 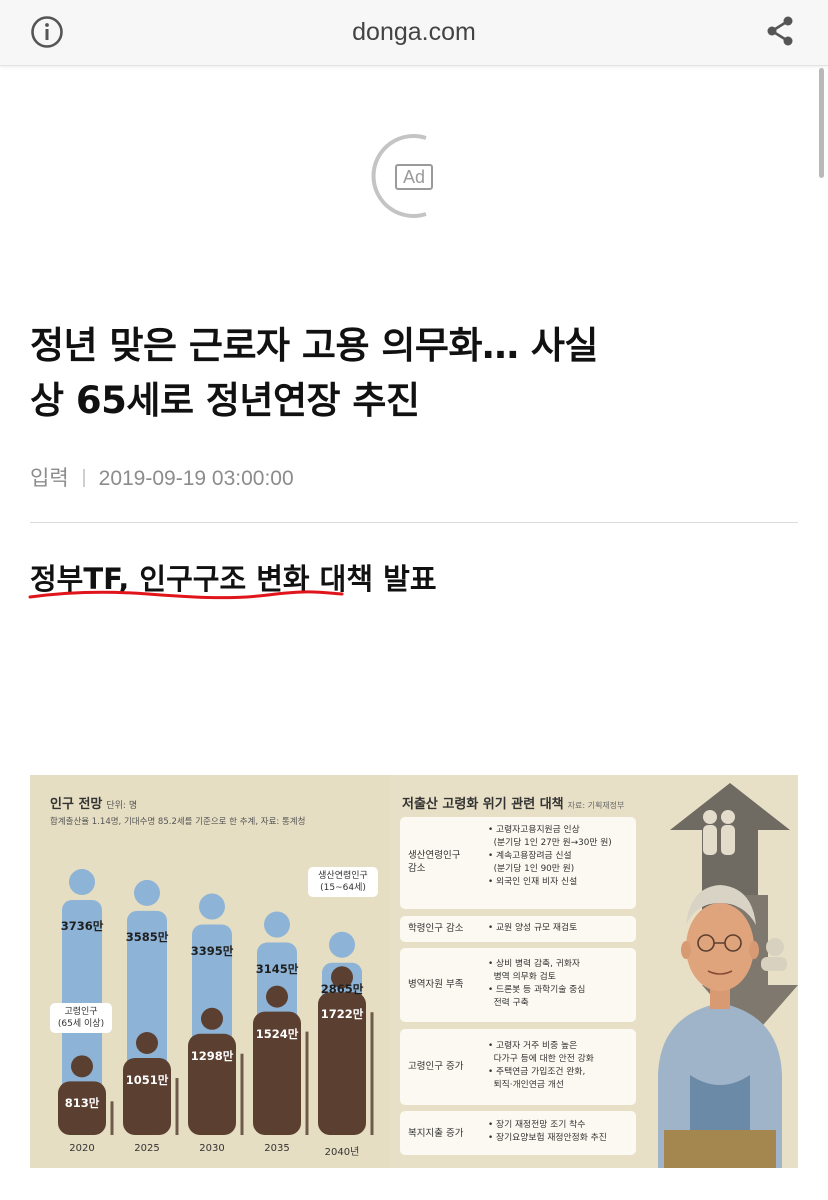 I want to click on elderly-value: 1051만, so click(x=147, y=1080).